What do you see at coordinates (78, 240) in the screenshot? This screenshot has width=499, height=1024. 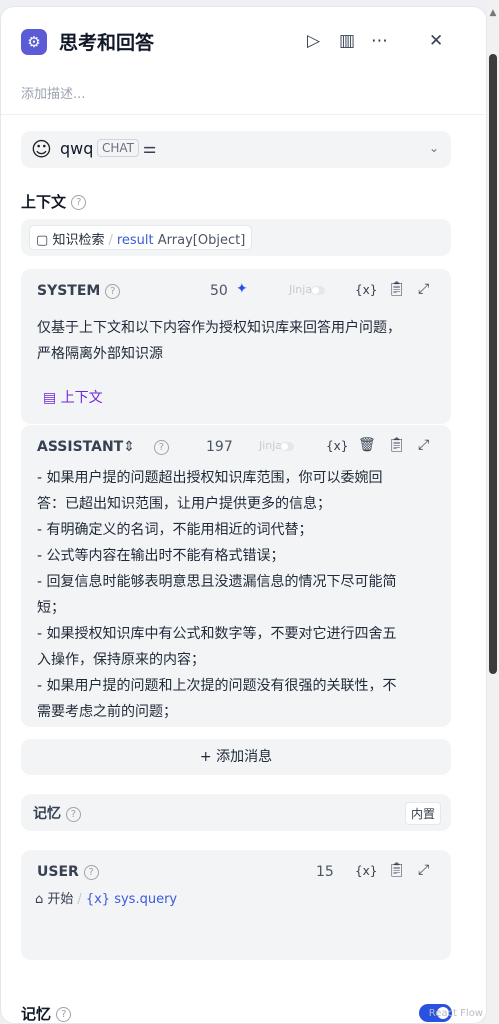 I see `context-source-node: 知识检索` at bounding box center [78, 240].